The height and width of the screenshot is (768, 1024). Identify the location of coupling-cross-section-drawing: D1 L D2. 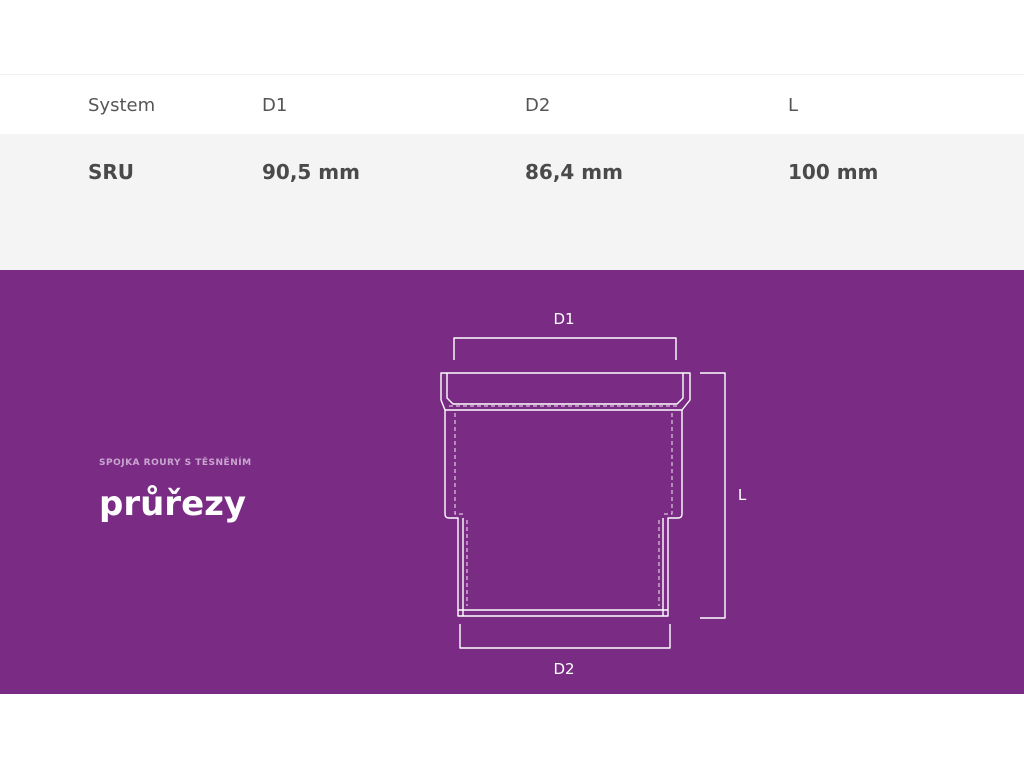
(593, 494).